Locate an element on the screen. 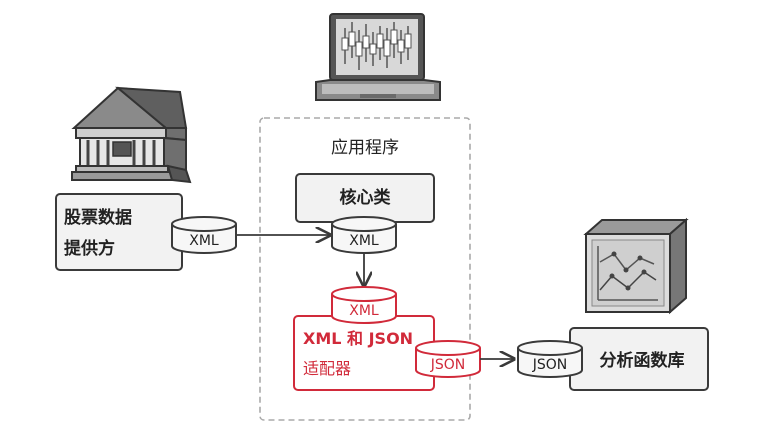 This screenshot has width=758, height=436. core-class-box: 核心类 is located at coordinates (365, 198).